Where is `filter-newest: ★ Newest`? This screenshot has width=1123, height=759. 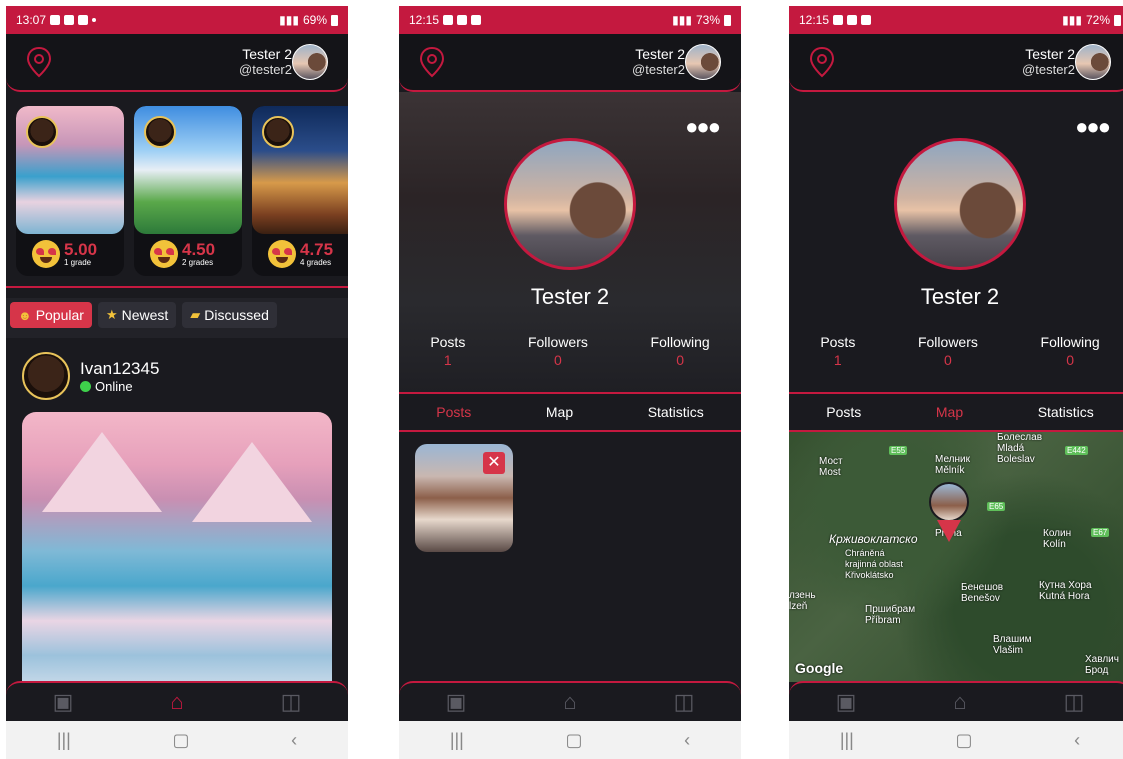
filter-newest: ★ Newest is located at coordinates (137, 315).